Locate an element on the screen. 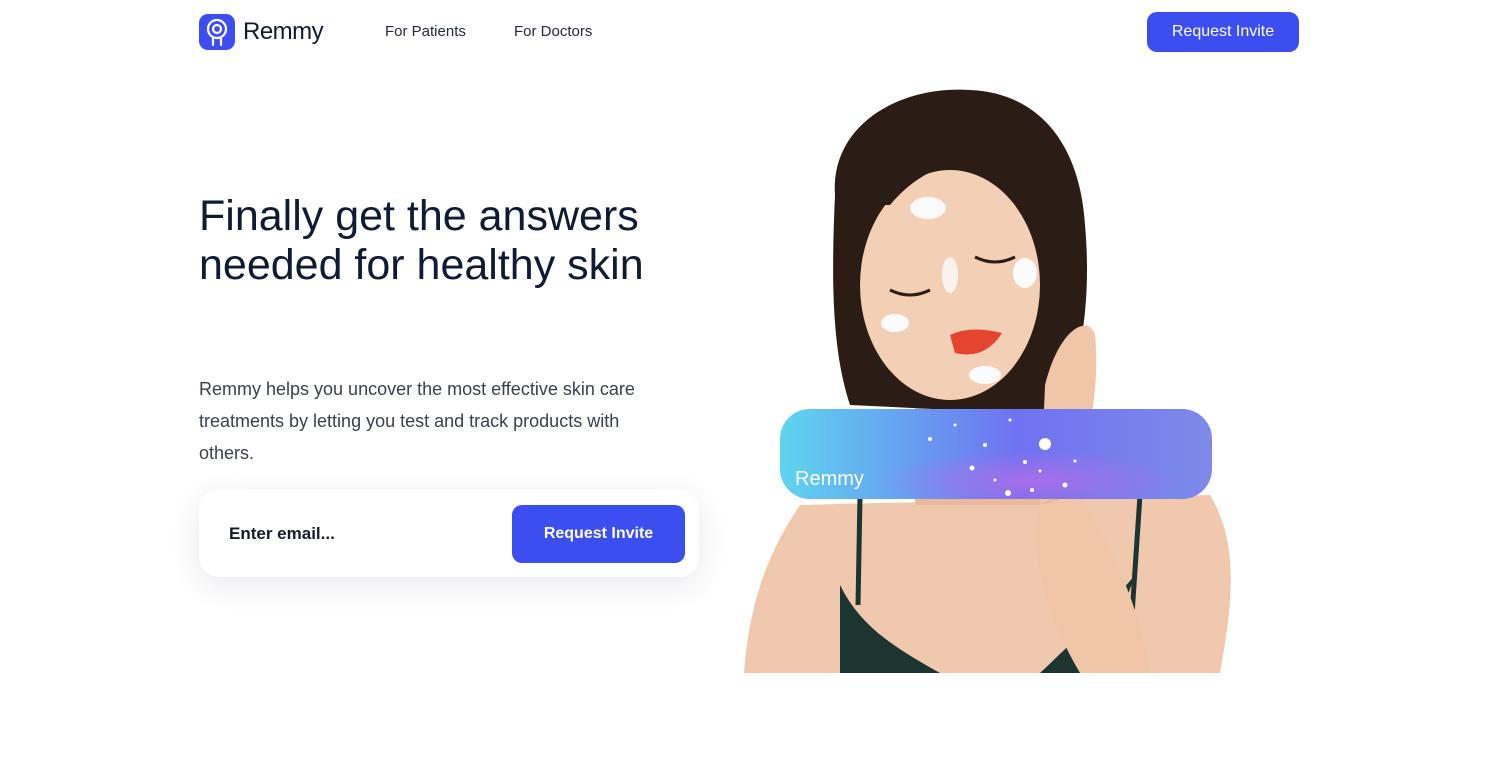 The height and width of the screenshot is (760, 1500). remmy-logo-icon is located at coordinates (217, 32).